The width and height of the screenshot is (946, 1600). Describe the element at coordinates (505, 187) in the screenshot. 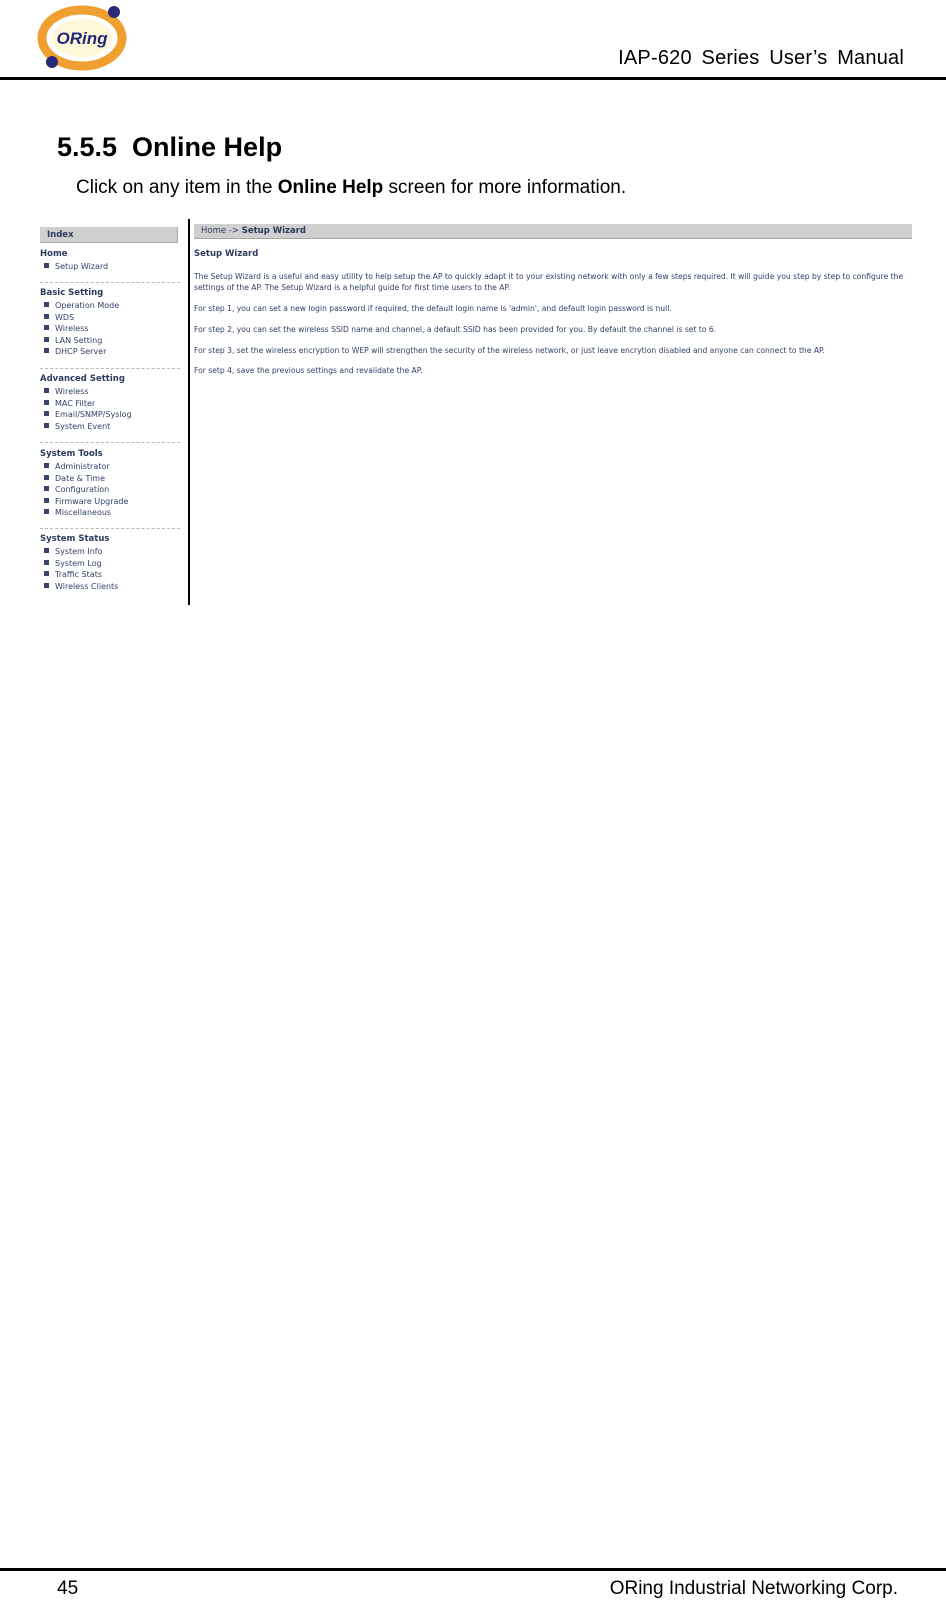

I see `intro-text-end: screen for more information.` at that location.